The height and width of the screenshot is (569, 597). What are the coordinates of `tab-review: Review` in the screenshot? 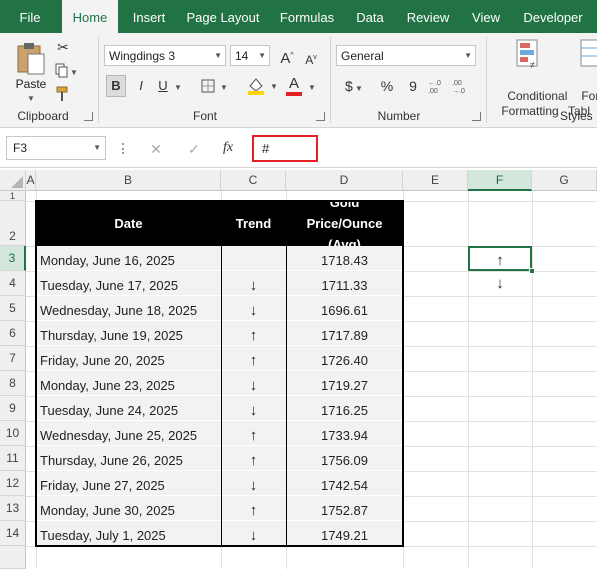 It's located at (428, 16).